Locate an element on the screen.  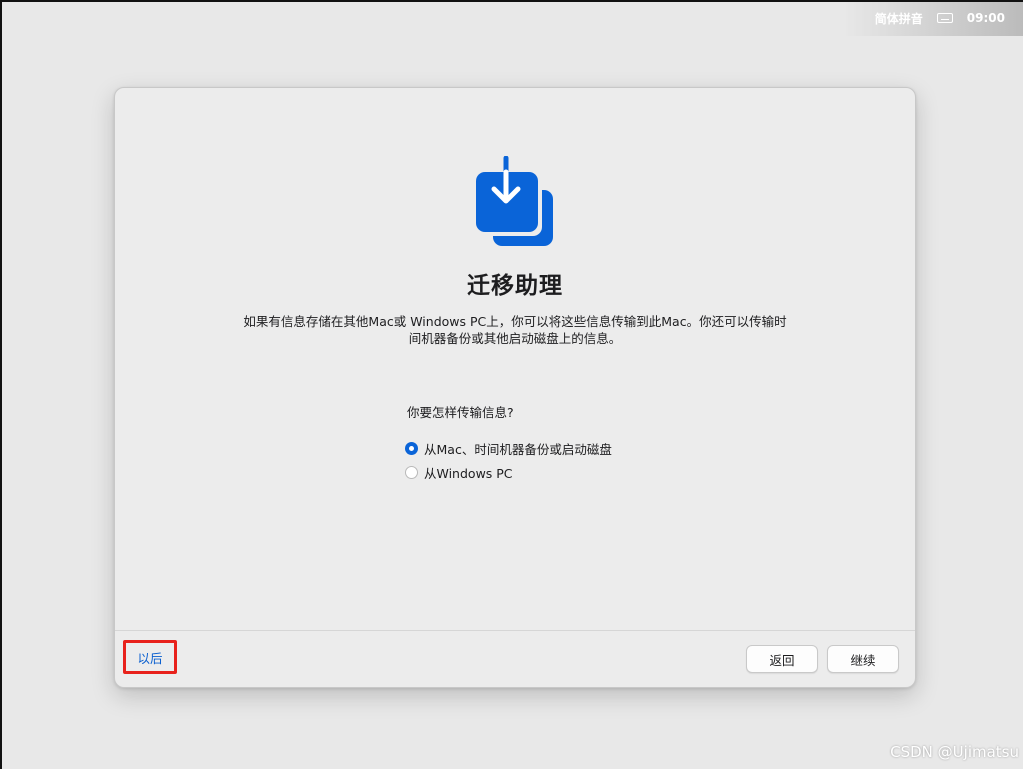
input-method-indicator: 简体拼音 is located at coordinates (899, 18).